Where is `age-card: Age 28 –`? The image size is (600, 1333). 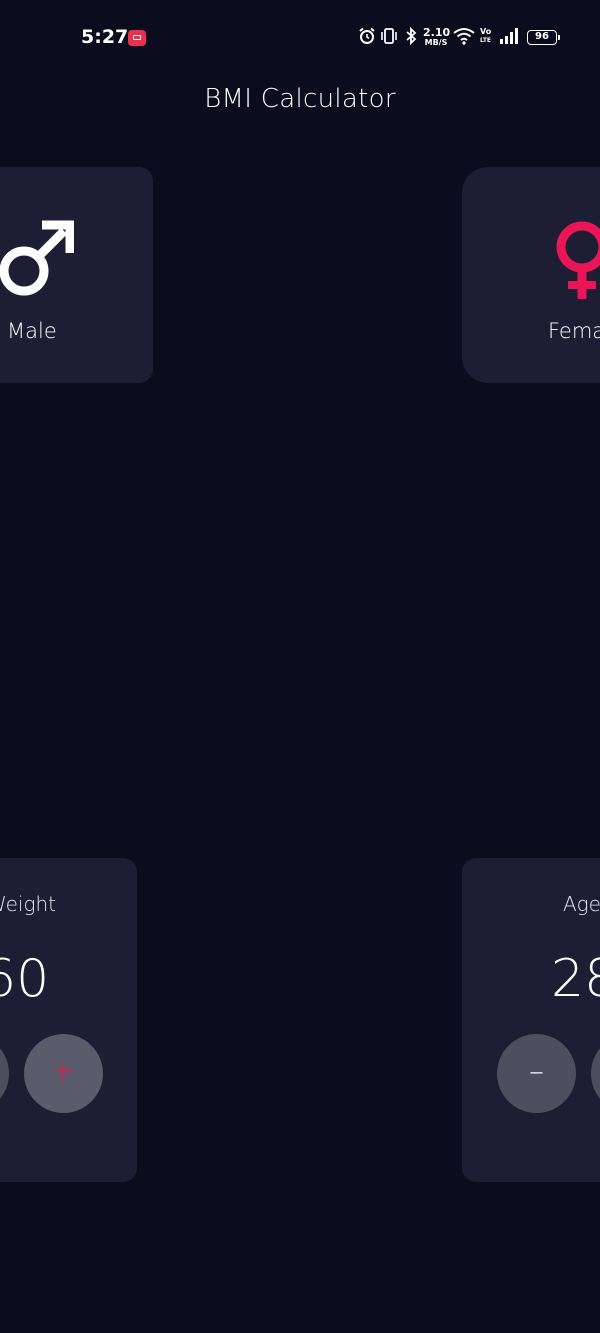 age-card: Age 28 – is located at coordinates (531, 1020).